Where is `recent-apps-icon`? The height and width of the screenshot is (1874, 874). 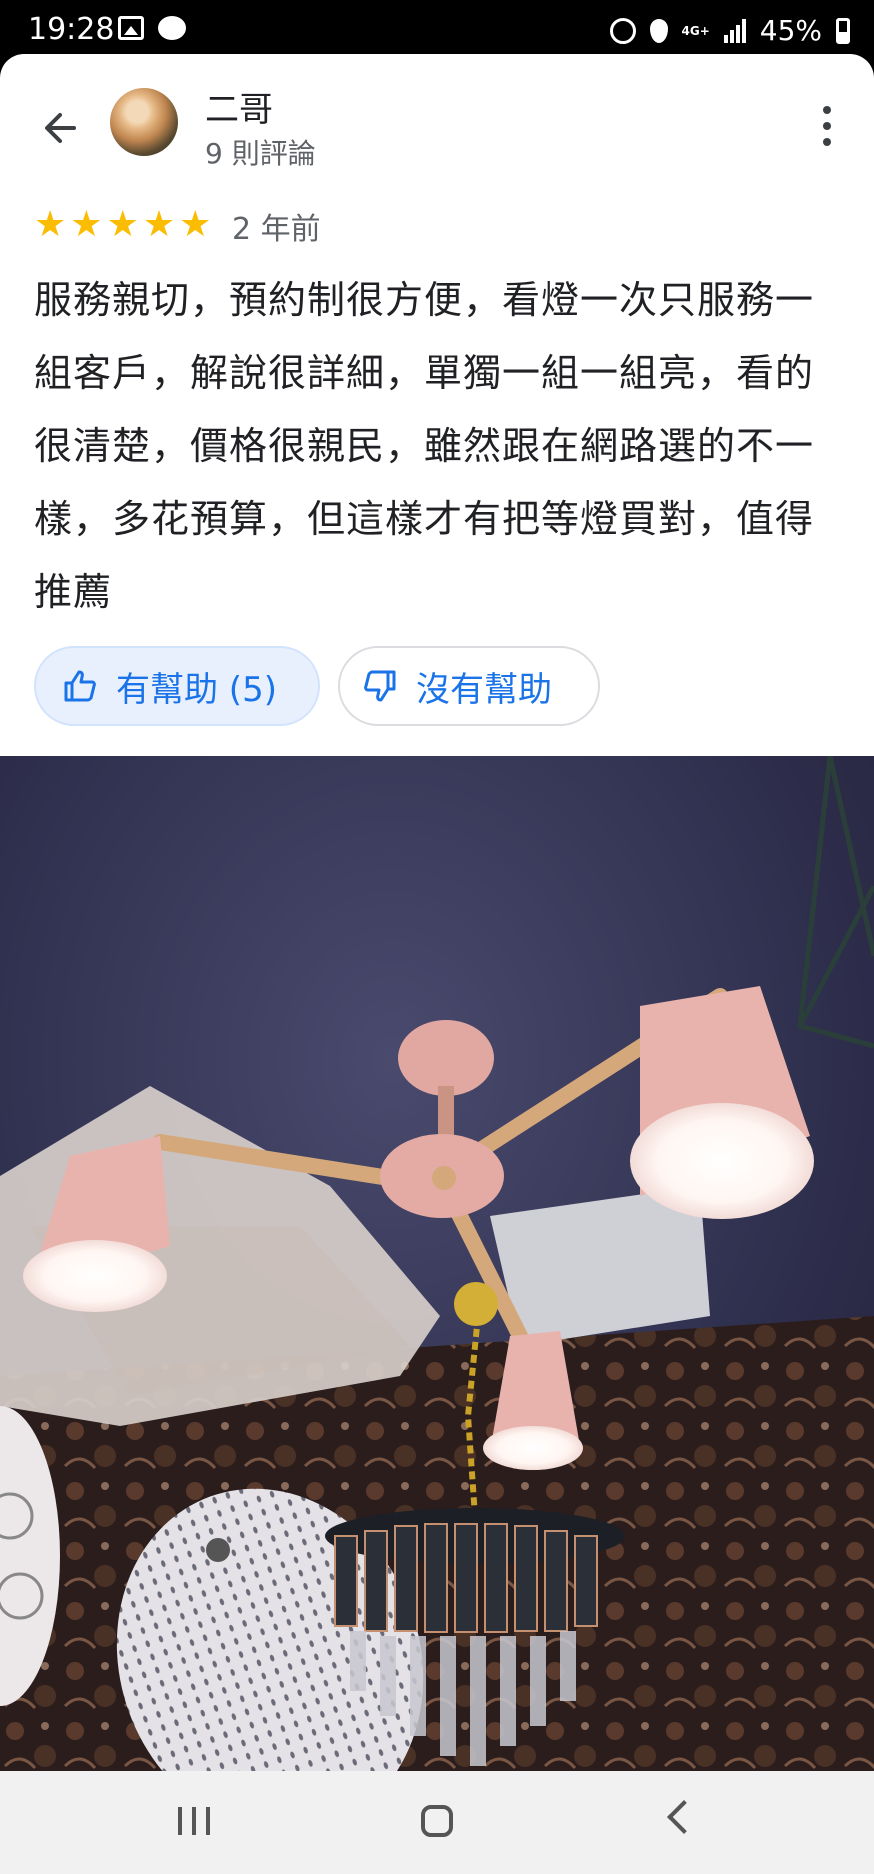
recent-apps-icon is located at coordinates (194, 1821).